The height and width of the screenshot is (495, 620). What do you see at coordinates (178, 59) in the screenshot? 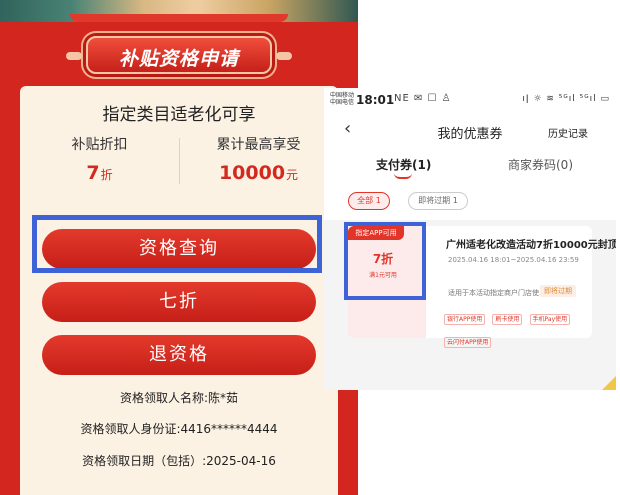
I see `page-title: 补贴资格申请` at bounding box center [178, 59].